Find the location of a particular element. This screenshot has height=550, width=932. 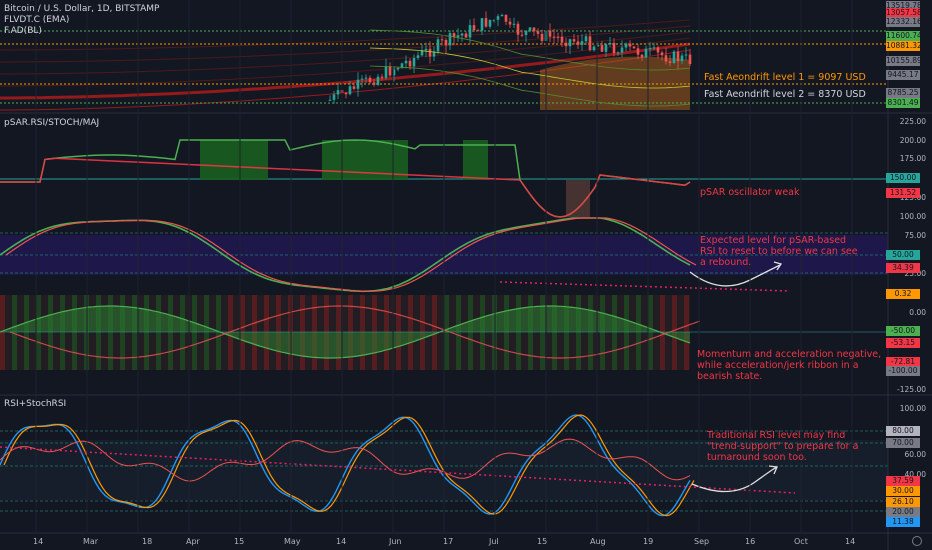

axis-tick: 225.00 is located at coordinates (912, 121).